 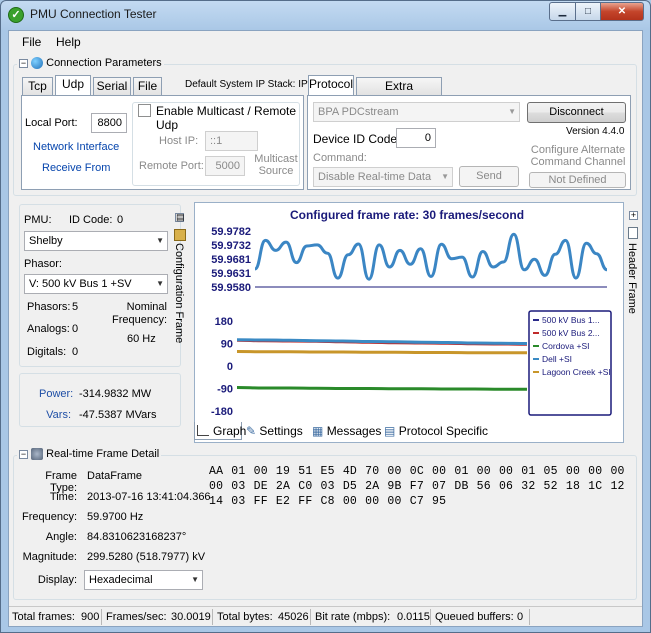 I want to click on menu-bar: File Help, so click(x=325, y=41).